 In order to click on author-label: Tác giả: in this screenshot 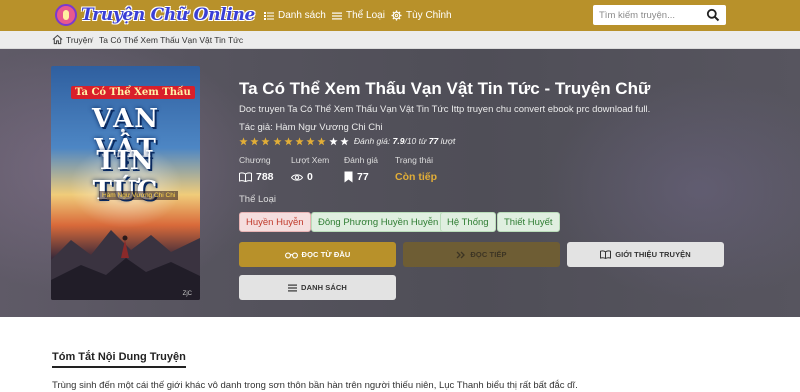, I will do `click(256, 127)`.